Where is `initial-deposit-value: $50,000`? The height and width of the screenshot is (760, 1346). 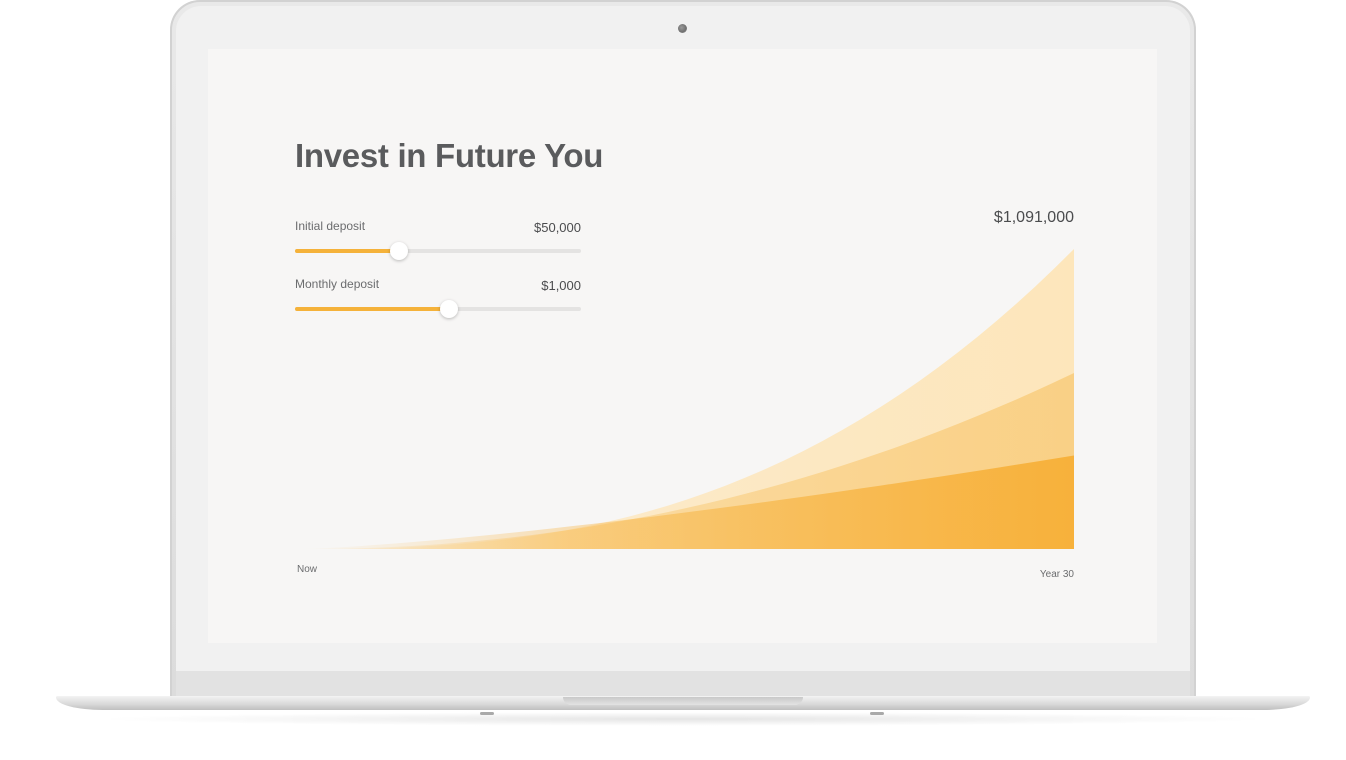
initial-deposit-value: $50,000 is located at coordinates (557, 227).